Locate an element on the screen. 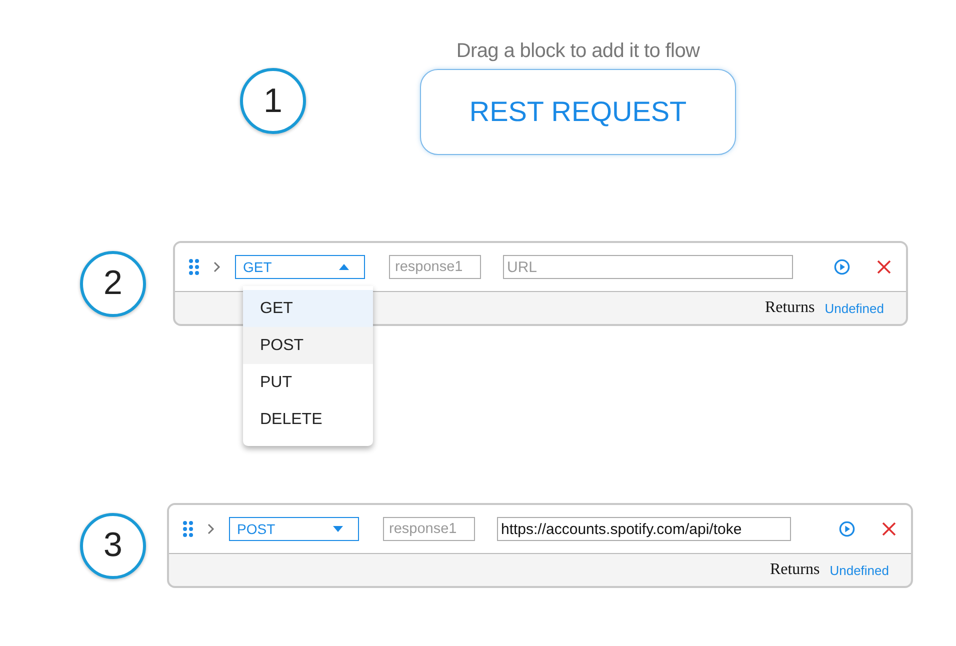 The image size is (956, 646). step-number-badge: 3 is located at coordinates (113, 545).